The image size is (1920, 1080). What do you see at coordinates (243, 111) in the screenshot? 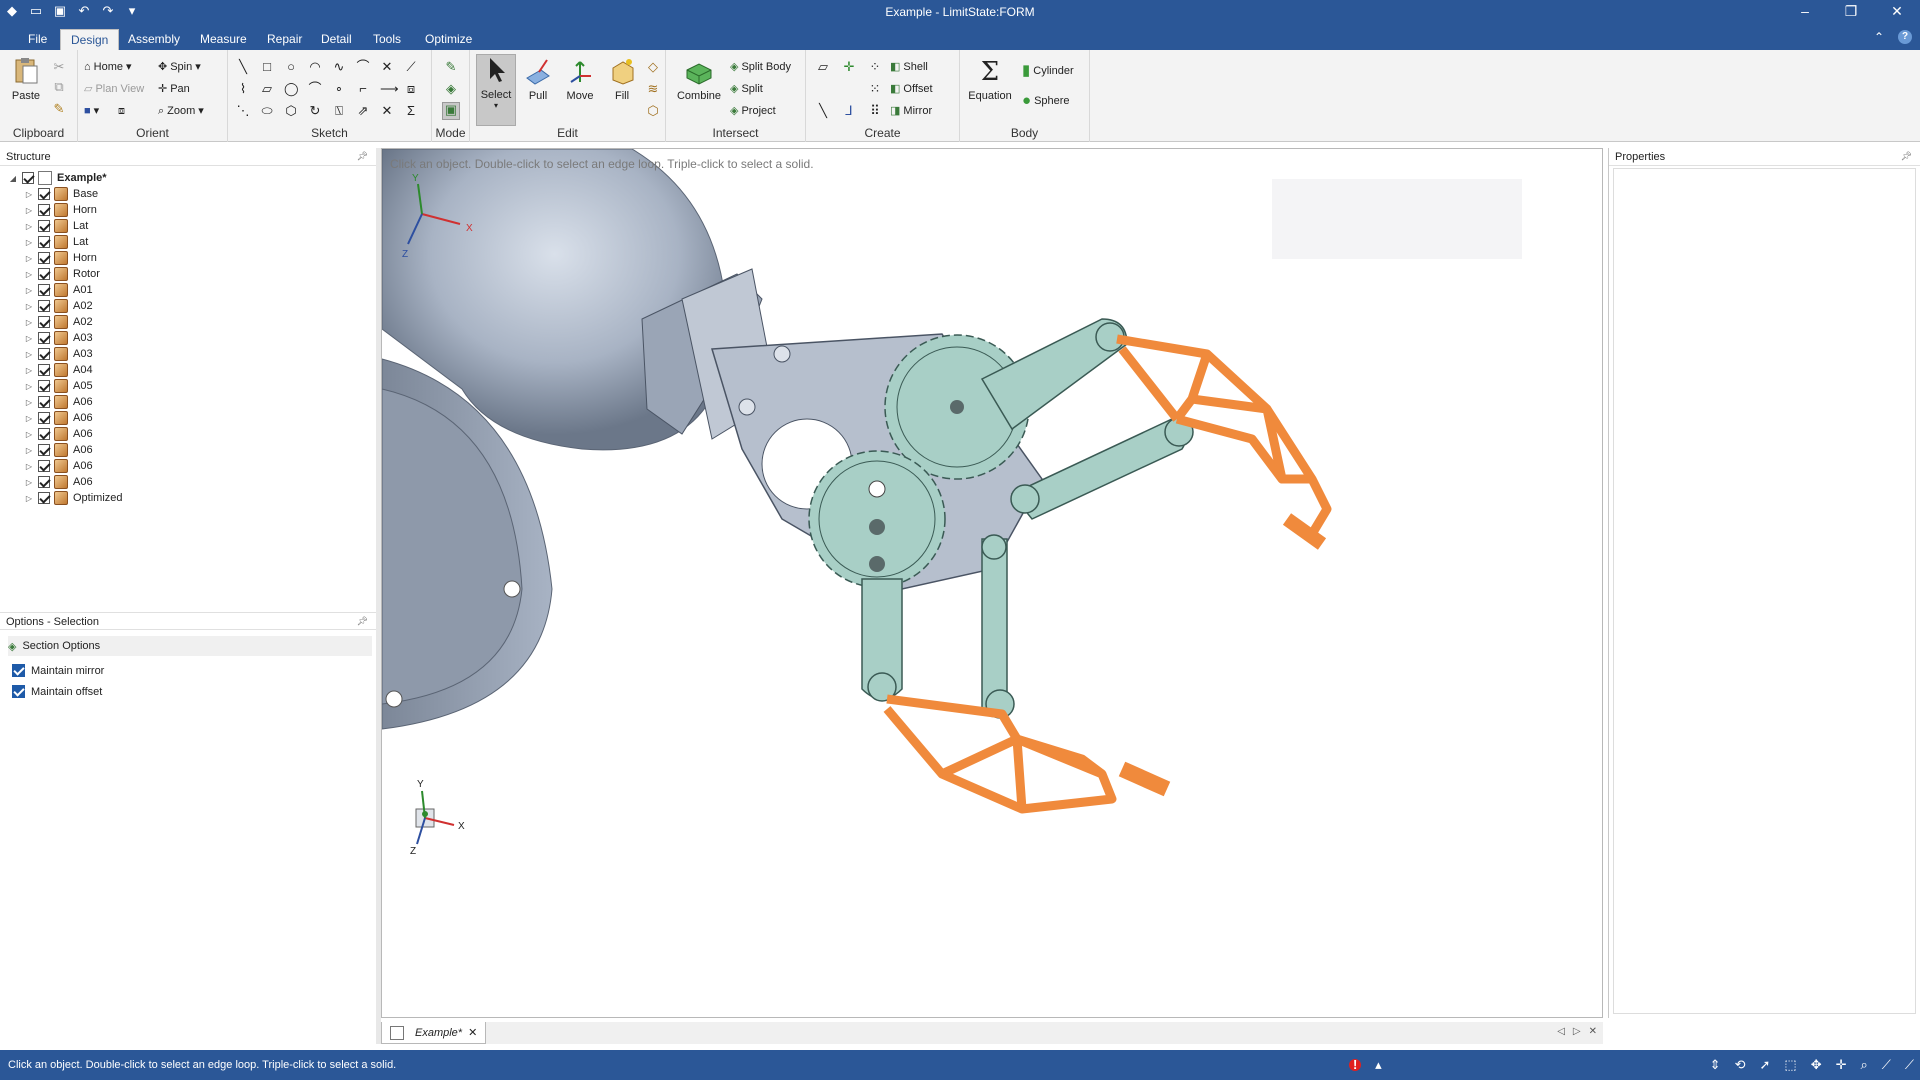
I see `construction-line-icon: ⋱` at bounding box center [243, 111].